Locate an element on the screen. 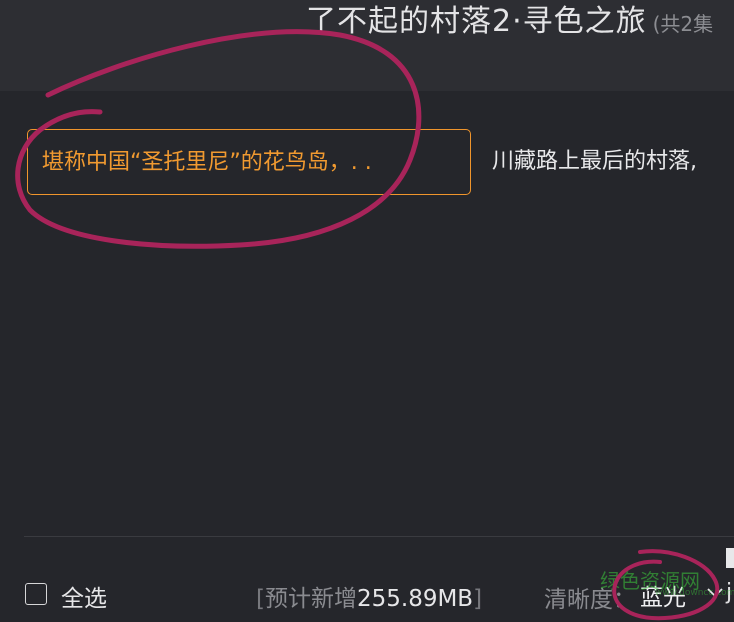  episode-count: (共2集 is located at coordinates (683, 24).